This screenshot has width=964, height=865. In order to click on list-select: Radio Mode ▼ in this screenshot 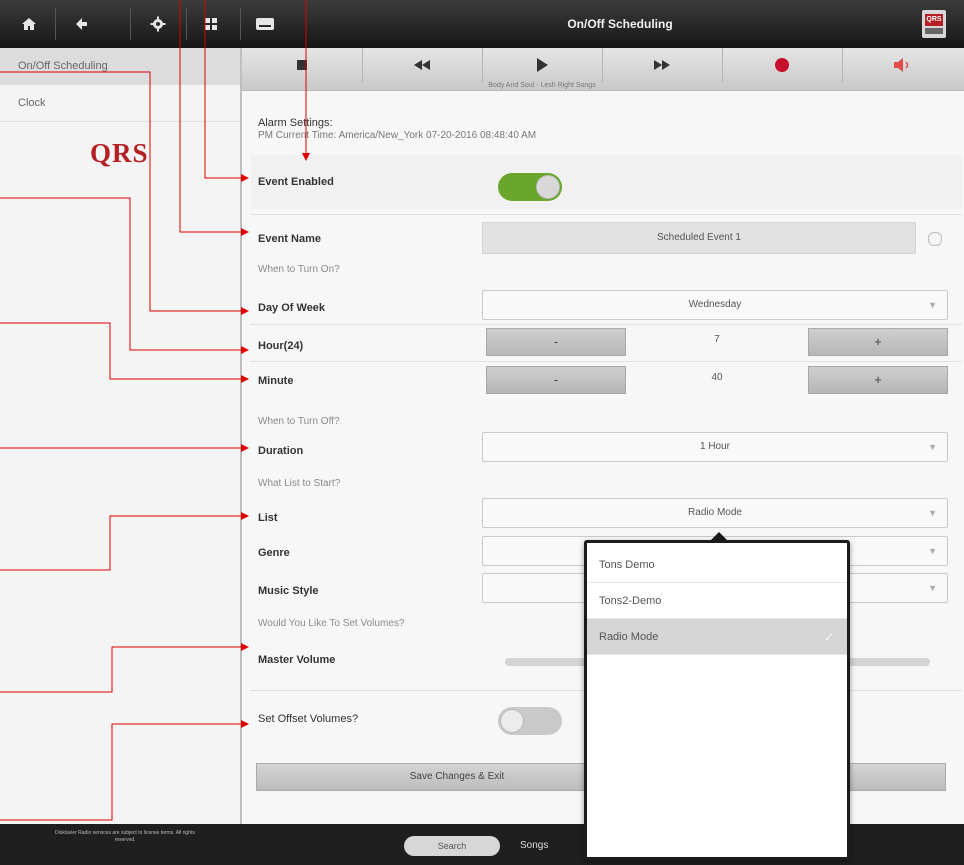, I will do `click(715, 513)`.